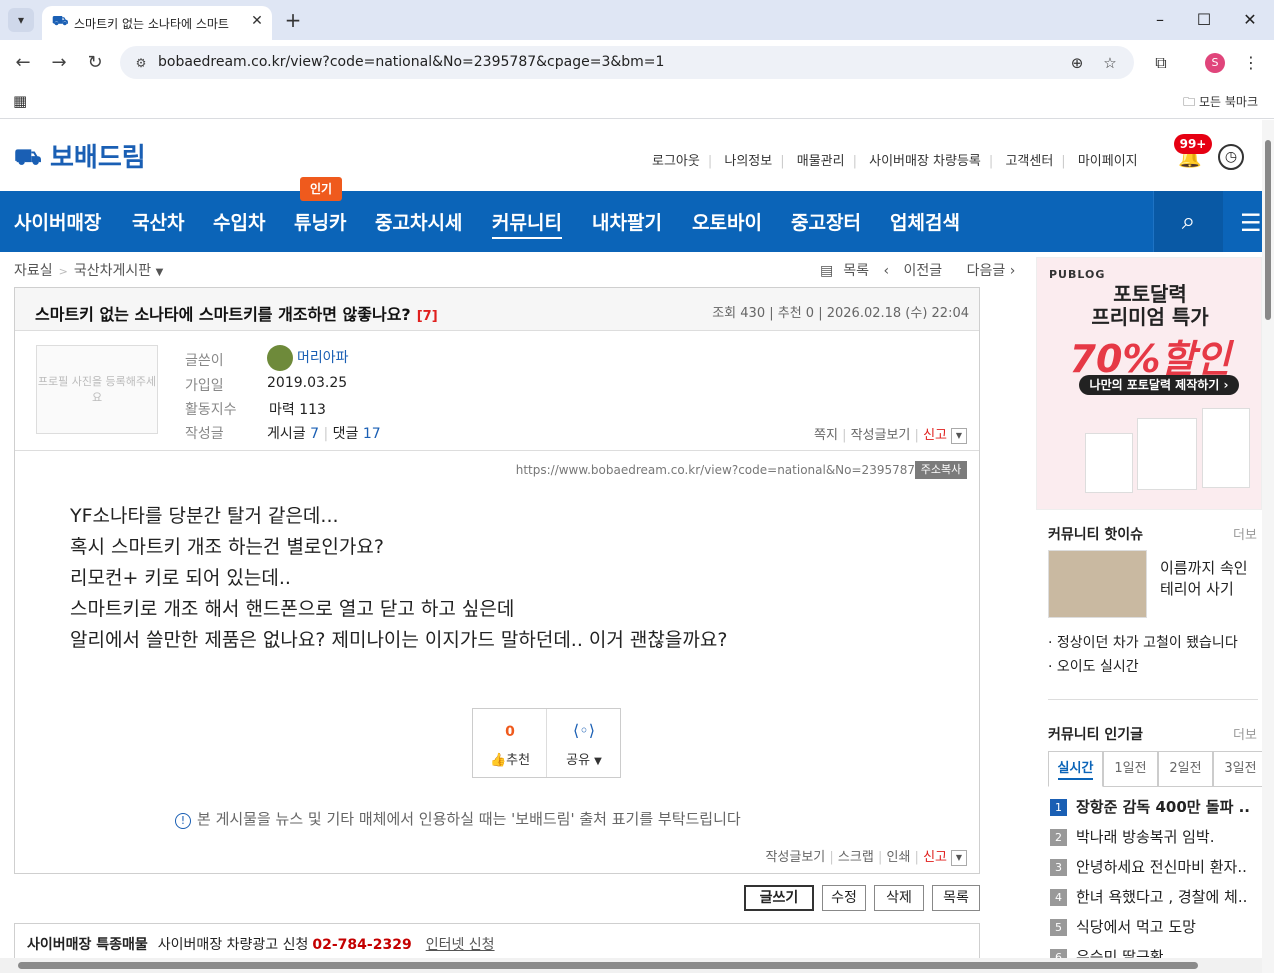  Describe the element at coordinates (1123, 926) in the screenshot. I see `popular-item: 5 식당에서 먹고 도망` at that location.